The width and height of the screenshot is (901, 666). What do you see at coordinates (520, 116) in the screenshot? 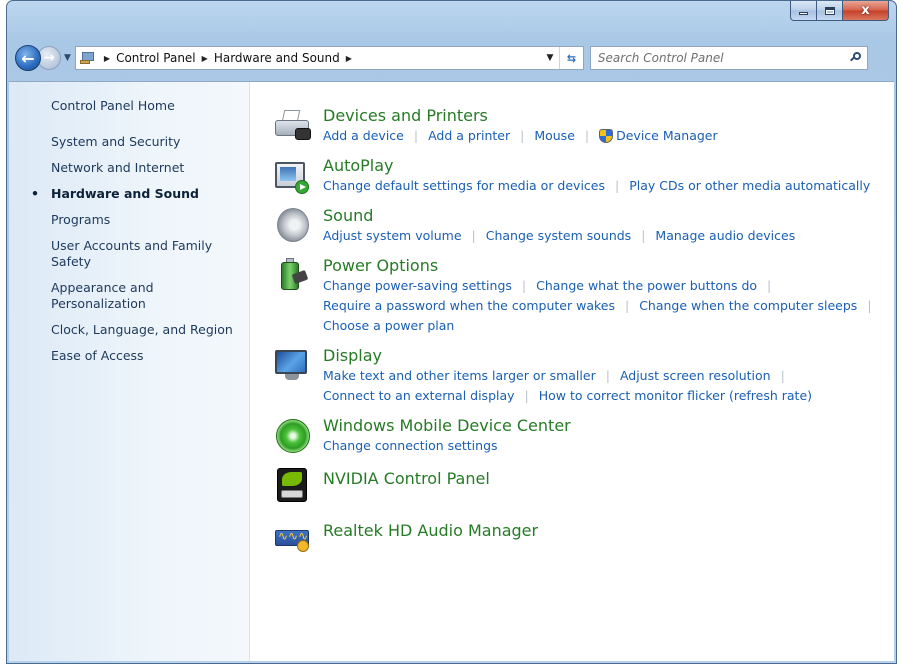
I see `category-title: Devices and Printers` at bounding box center [520, 116].